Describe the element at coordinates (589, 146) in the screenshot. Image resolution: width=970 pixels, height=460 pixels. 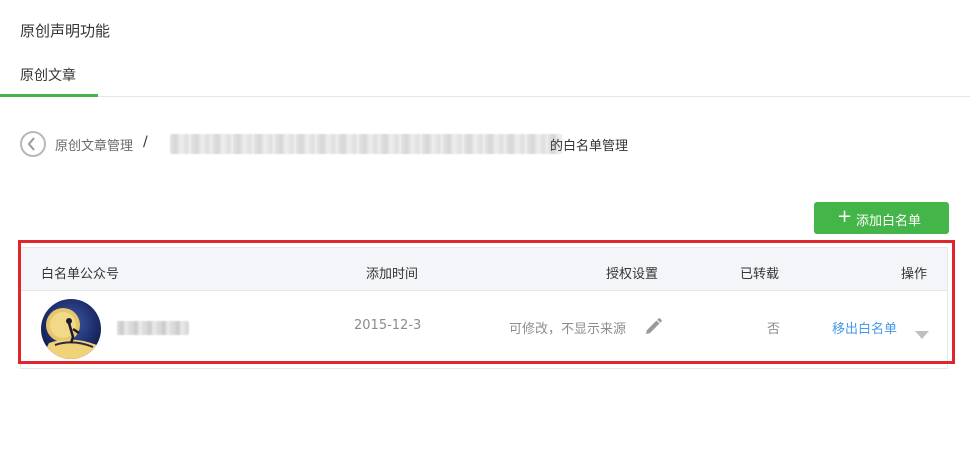
I see `breadcrumb-current: 的白名单管理` at that location.